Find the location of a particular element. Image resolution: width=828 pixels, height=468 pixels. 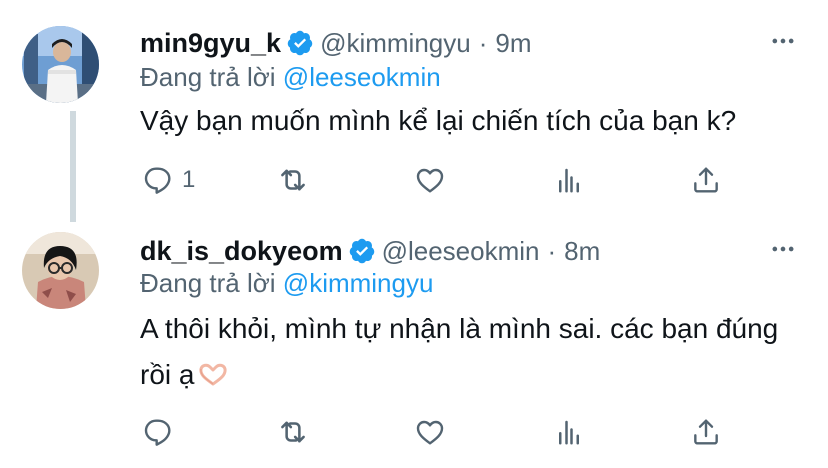

replying-to-mention: @leeseokmin is located at coordinates (362, 77).